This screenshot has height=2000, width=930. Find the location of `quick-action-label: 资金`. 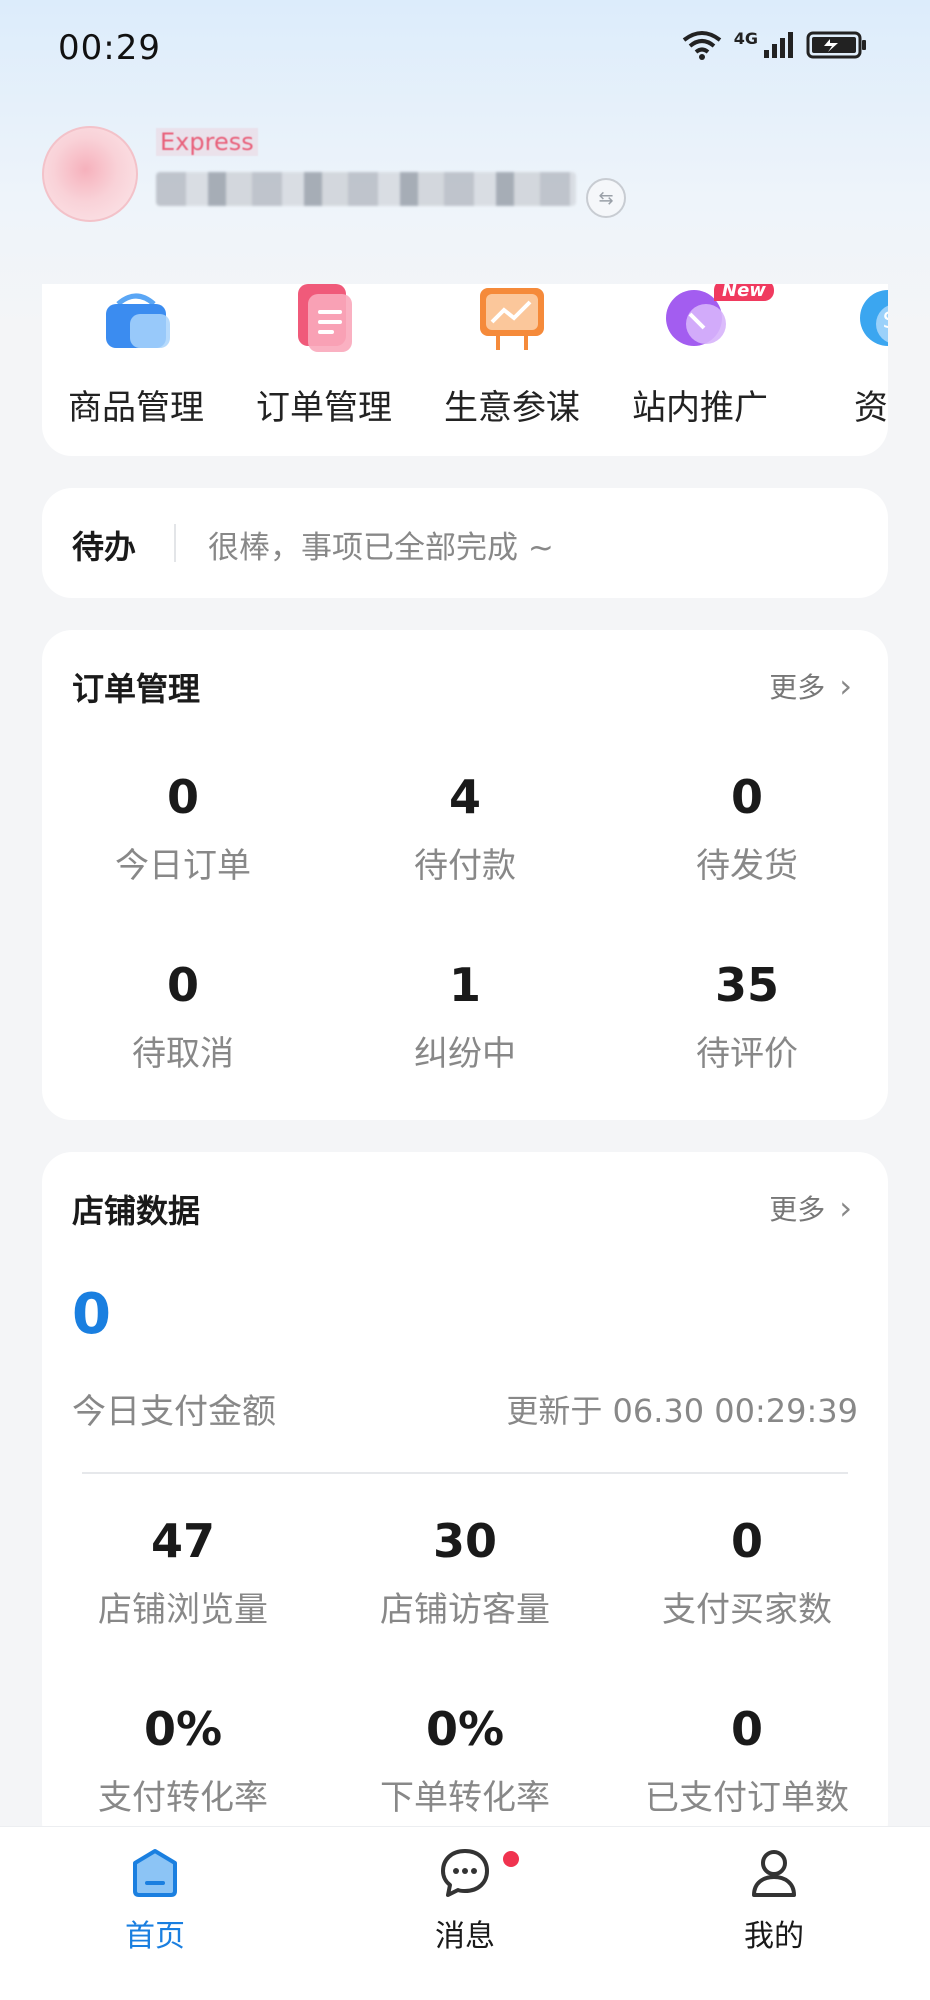

quick-action-label: 资金 is located at coordinates (871, 408).